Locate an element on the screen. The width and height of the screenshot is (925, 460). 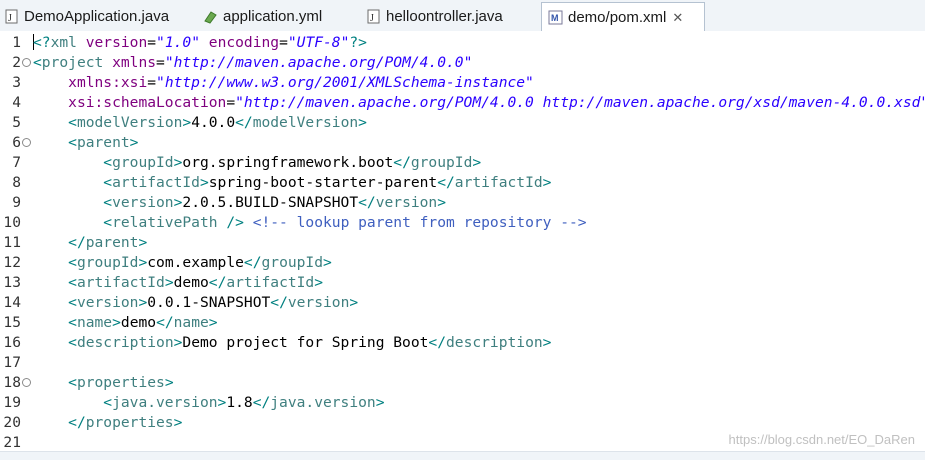
code-token: 4.0.0 is located at coordinates (213, 122).